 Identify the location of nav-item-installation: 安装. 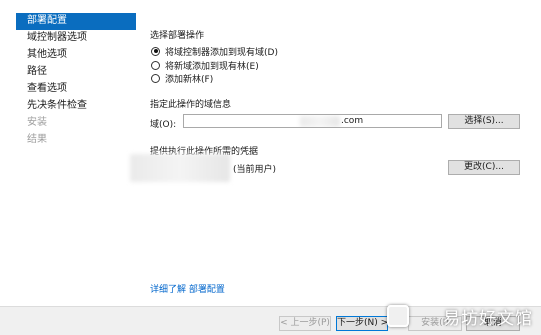
(37, 122).